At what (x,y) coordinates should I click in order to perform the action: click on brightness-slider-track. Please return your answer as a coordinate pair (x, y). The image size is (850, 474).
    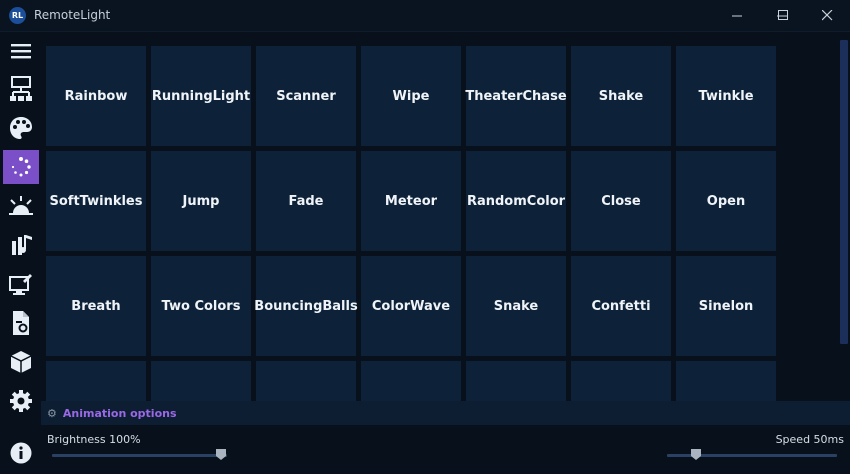
    Looking at the image, I should click on (139, 455).